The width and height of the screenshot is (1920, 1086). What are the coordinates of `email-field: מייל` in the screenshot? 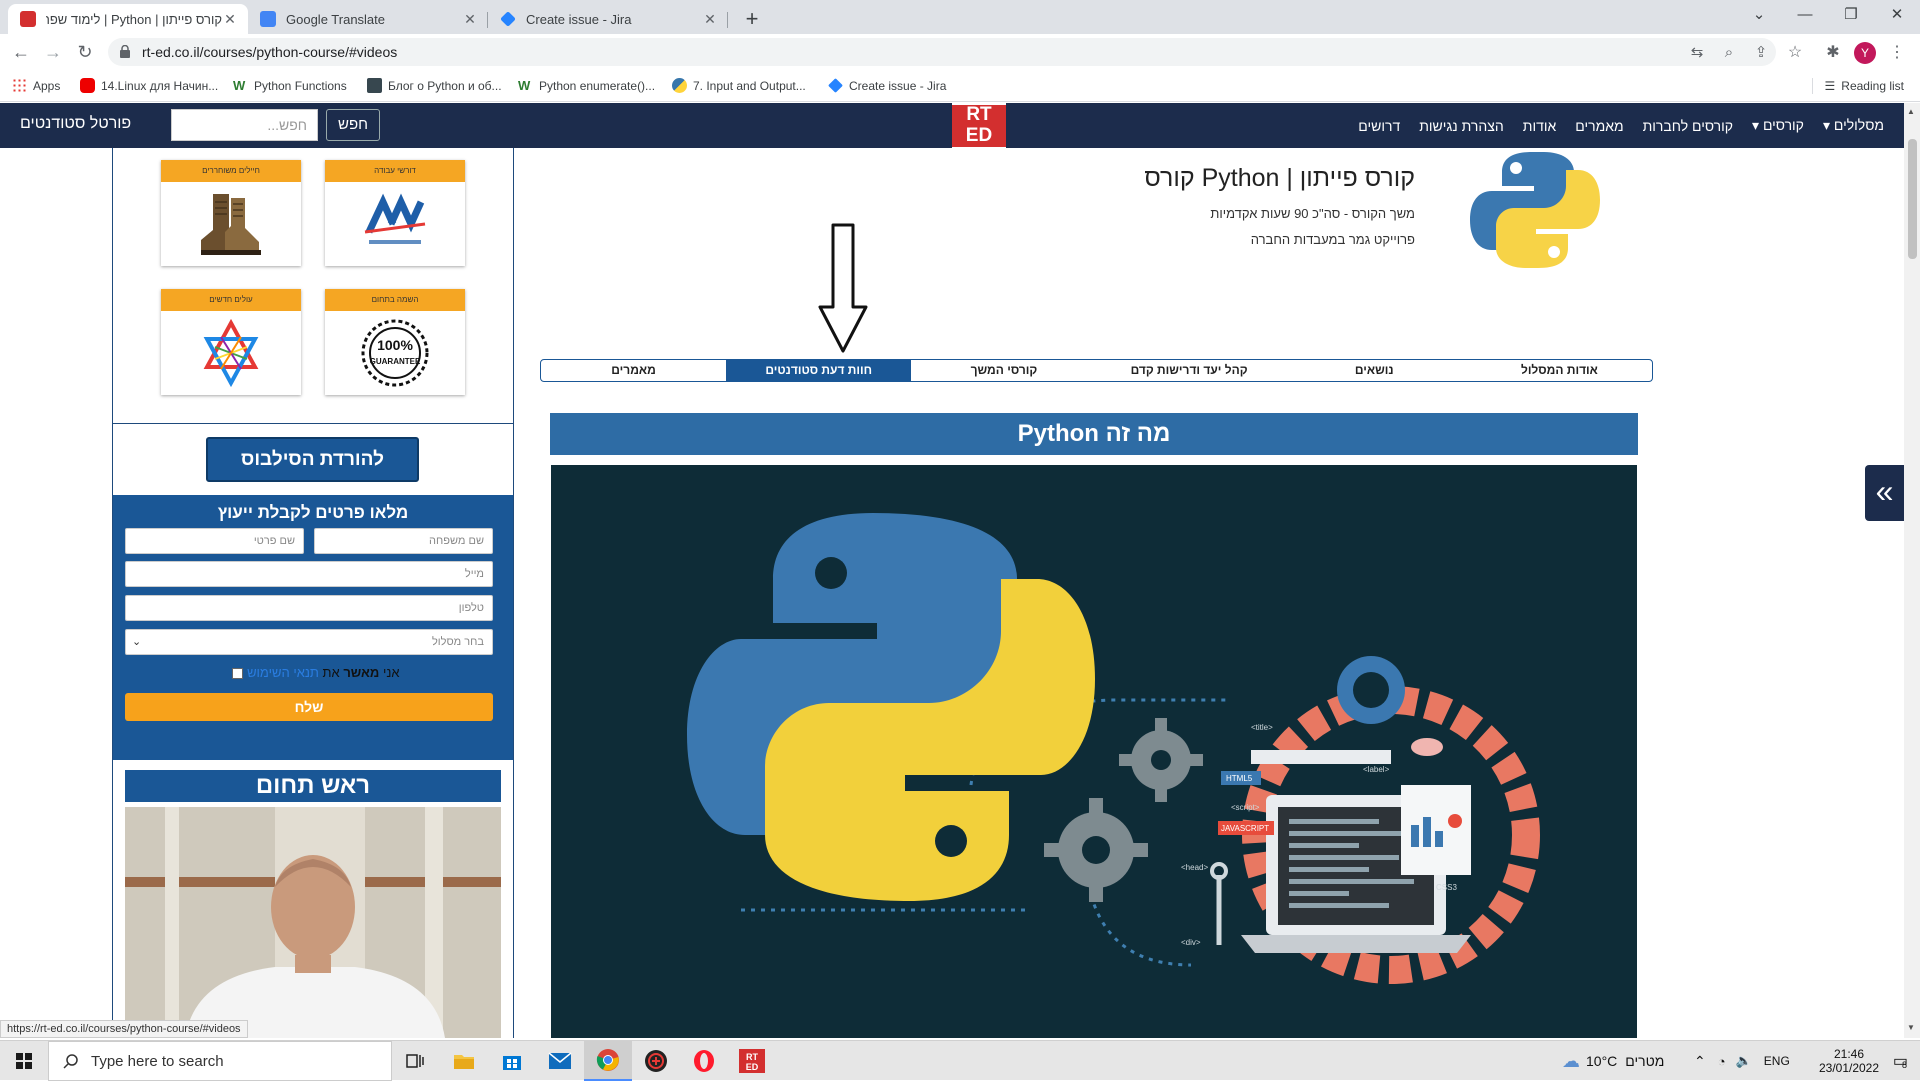 It's located at (309, 574).